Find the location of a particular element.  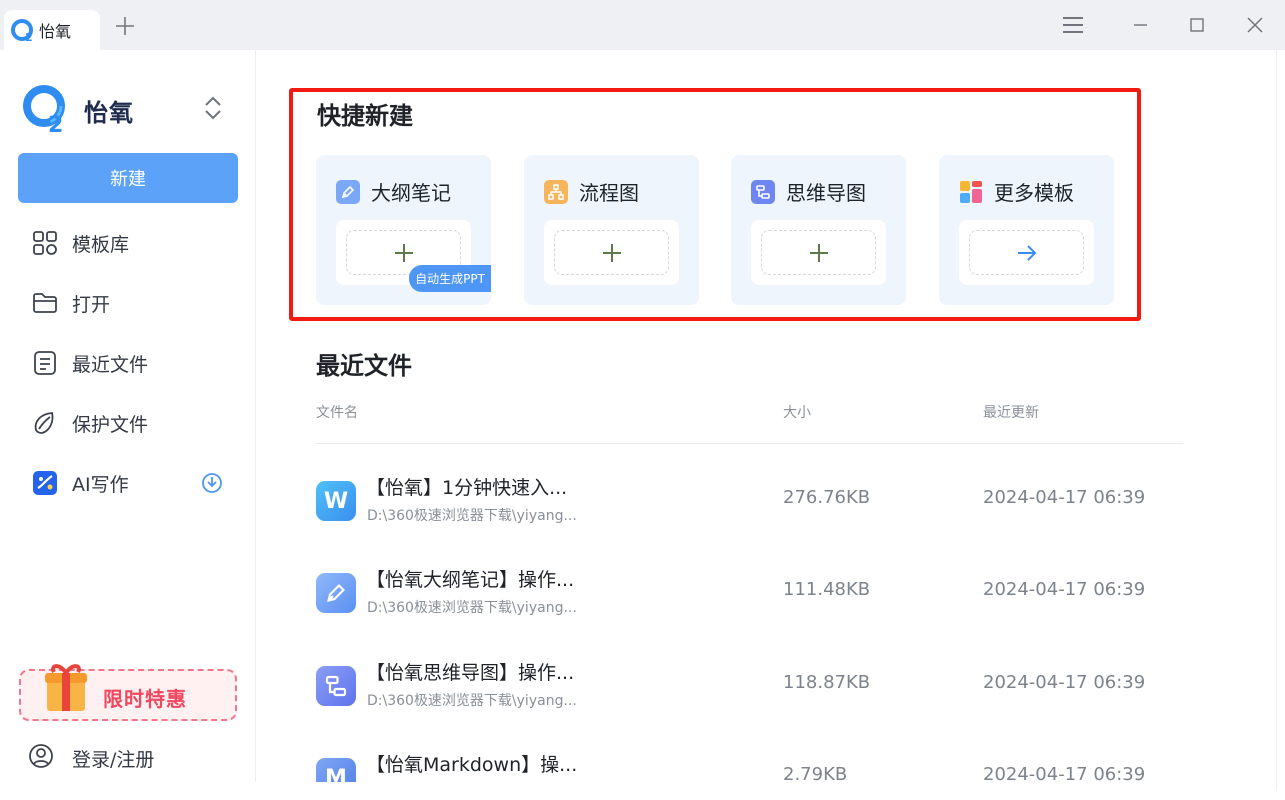

card-flowchart: 流程图 is located at coordinates (611, 230).